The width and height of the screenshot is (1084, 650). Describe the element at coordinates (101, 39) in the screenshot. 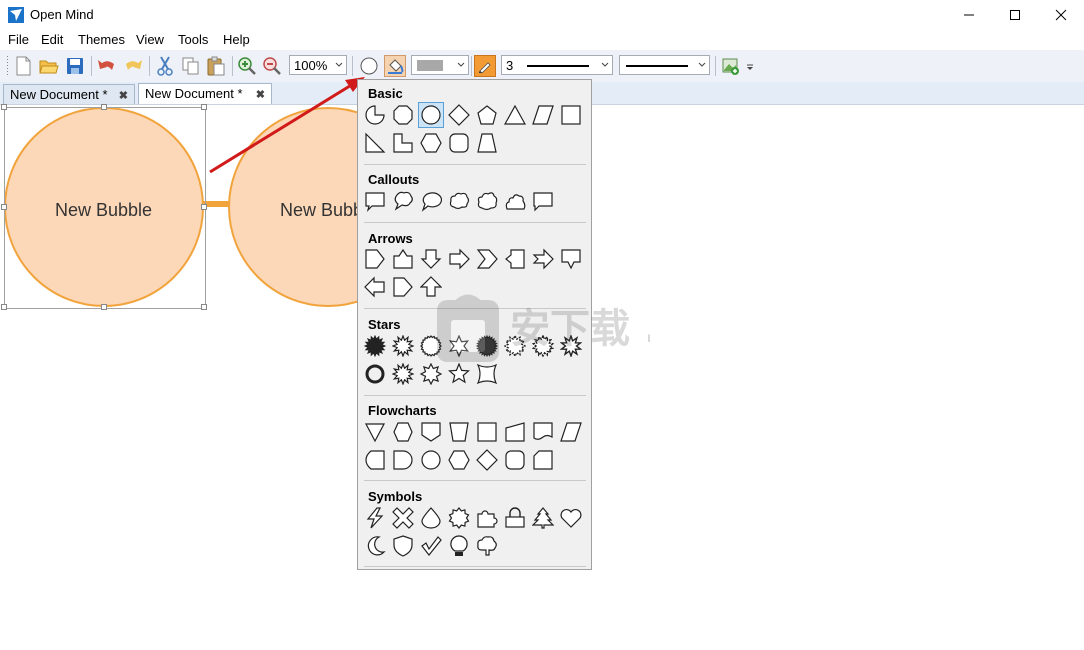

I see `menu-themes: Themes` at that location.